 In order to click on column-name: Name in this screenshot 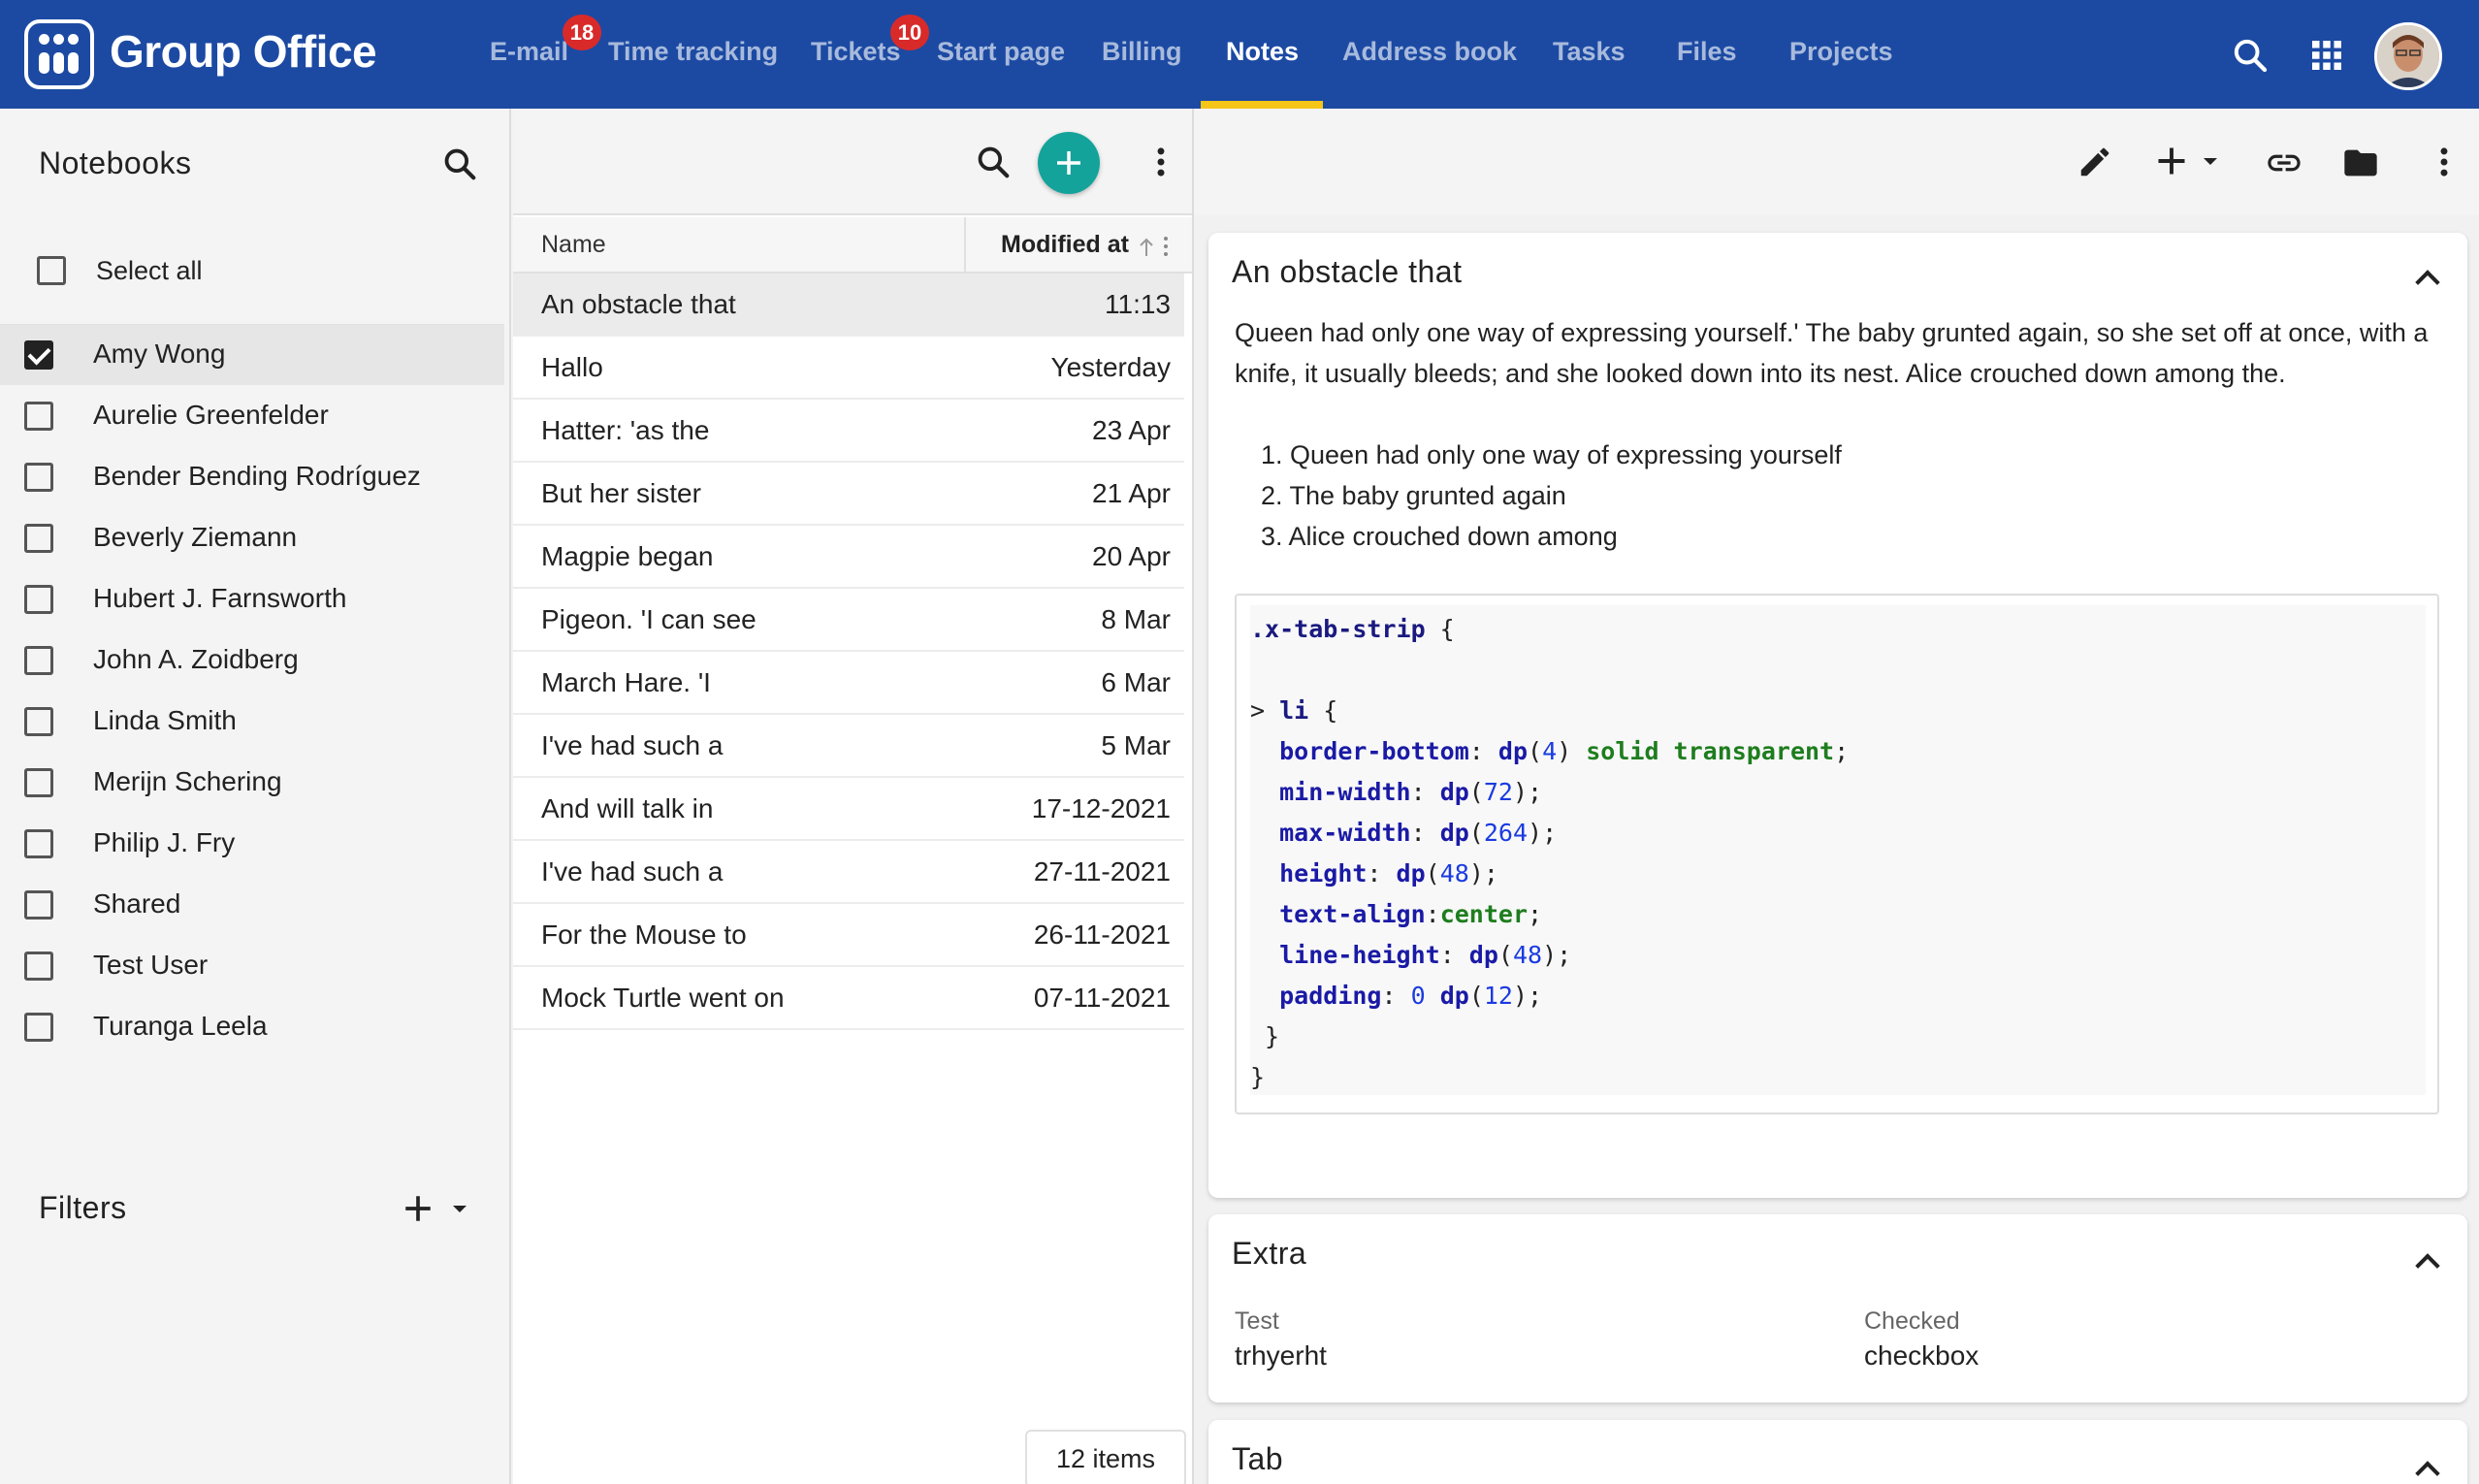, I will do `click(573, 245)`.